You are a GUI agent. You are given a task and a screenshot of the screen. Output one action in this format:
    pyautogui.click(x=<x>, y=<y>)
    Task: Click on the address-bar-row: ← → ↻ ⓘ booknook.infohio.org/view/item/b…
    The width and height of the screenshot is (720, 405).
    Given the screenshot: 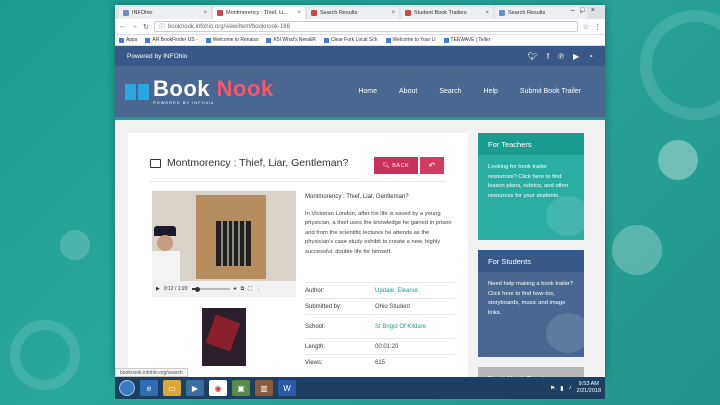 What is the action you would take?
    pyautogui.click(x=360, y=27)
    